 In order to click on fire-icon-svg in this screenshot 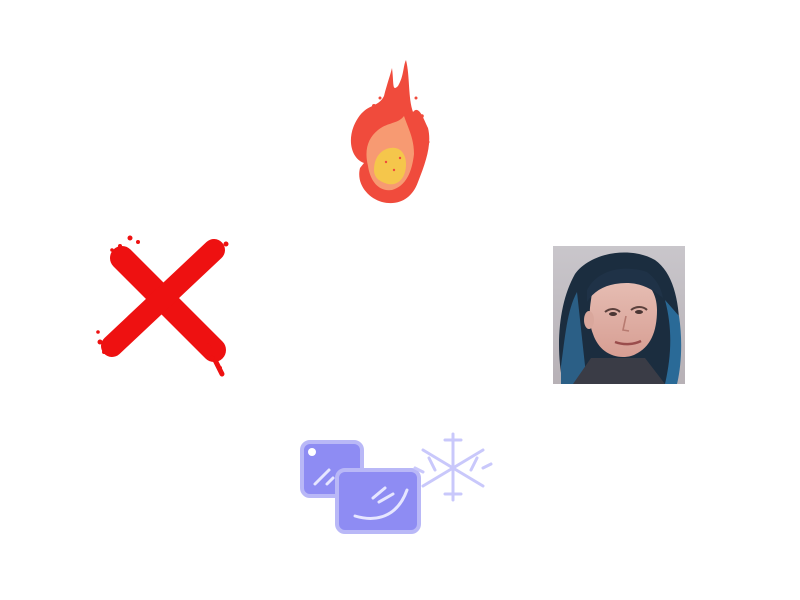, I will do `click(390, 132)`.